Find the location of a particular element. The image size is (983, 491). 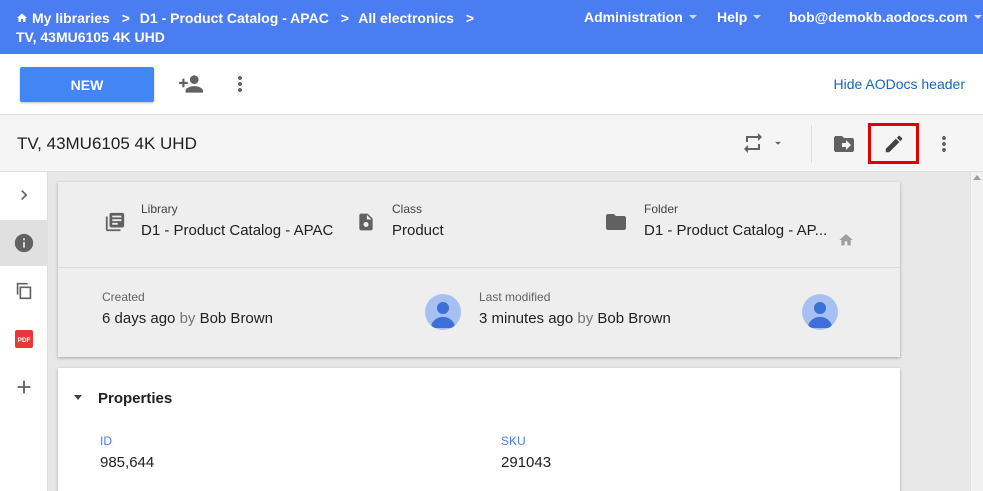

sync-icon is located at coordinates (753, 143).